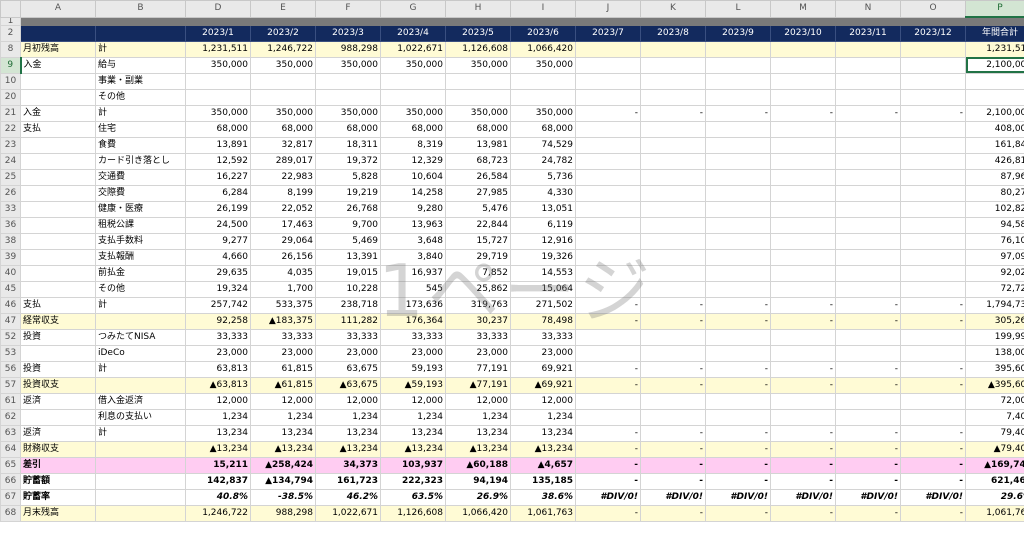 Image resolution: width=1024 pixels, height=542 pixels. Describe the element at coordinates (10, 113) in the screenshot. I see `row-header: 21` at that location.